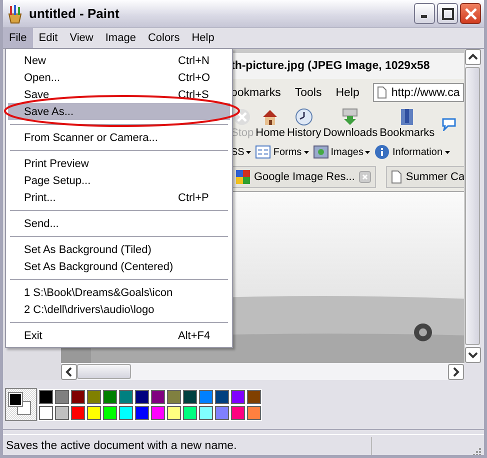 The width and height of the screenshot is (487, 458). I want to click on menu-item: Save Ctrl+S, so click(119, 94).